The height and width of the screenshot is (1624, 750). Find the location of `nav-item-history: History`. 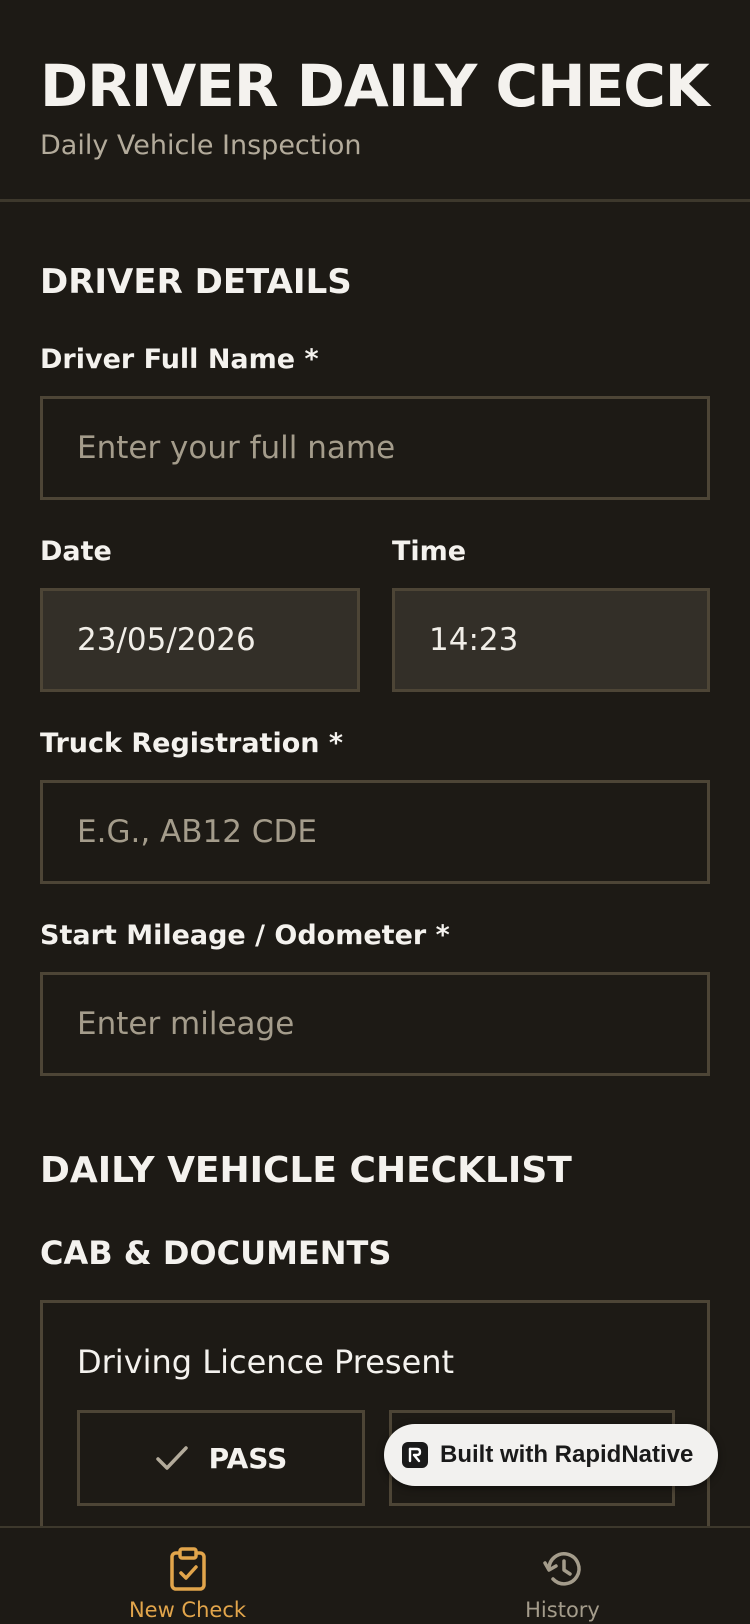

nav-item-history: History is located at coordinates (562, 1576).